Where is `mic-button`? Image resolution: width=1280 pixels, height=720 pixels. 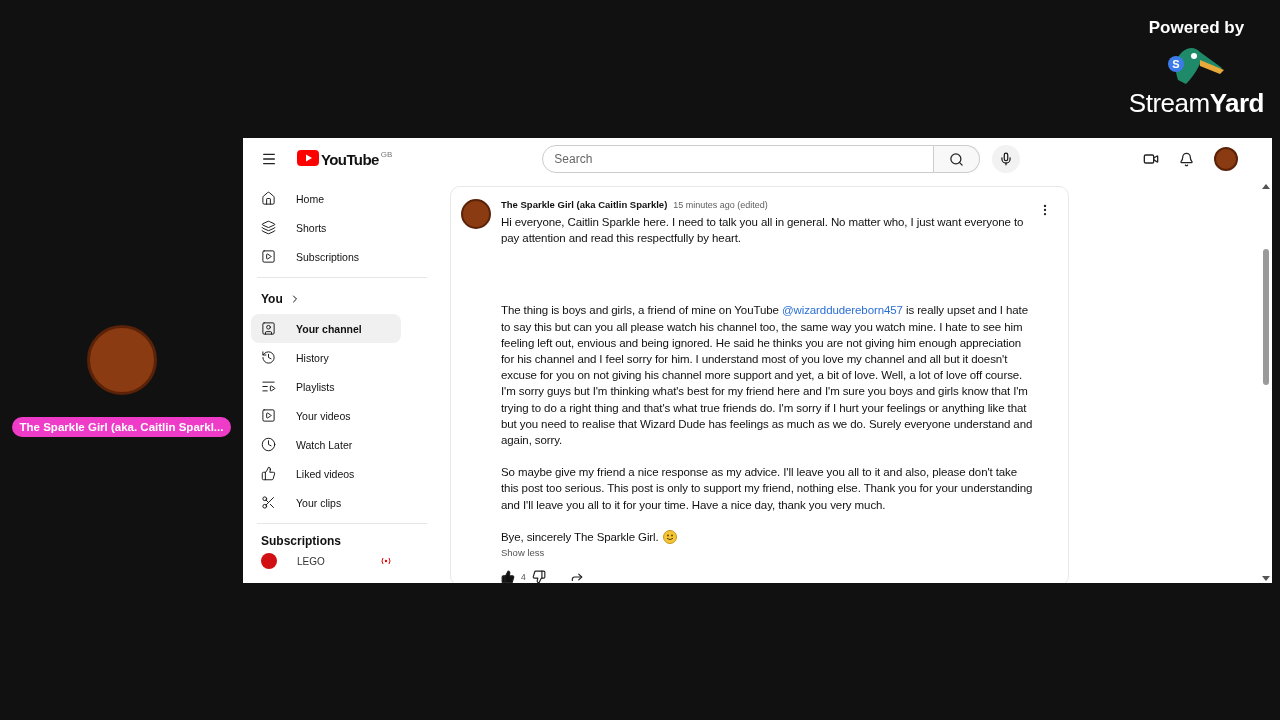
mic-button is located at coordinates (1006, 159).